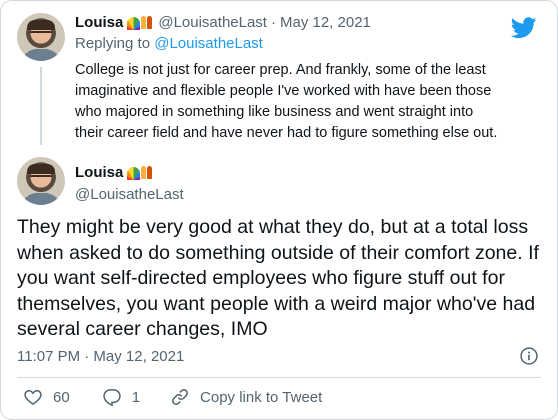 This screenshot has width=558, height=420. I want to click on action-bar: 60 1 Copy link to Tweet, so click(172, 397).